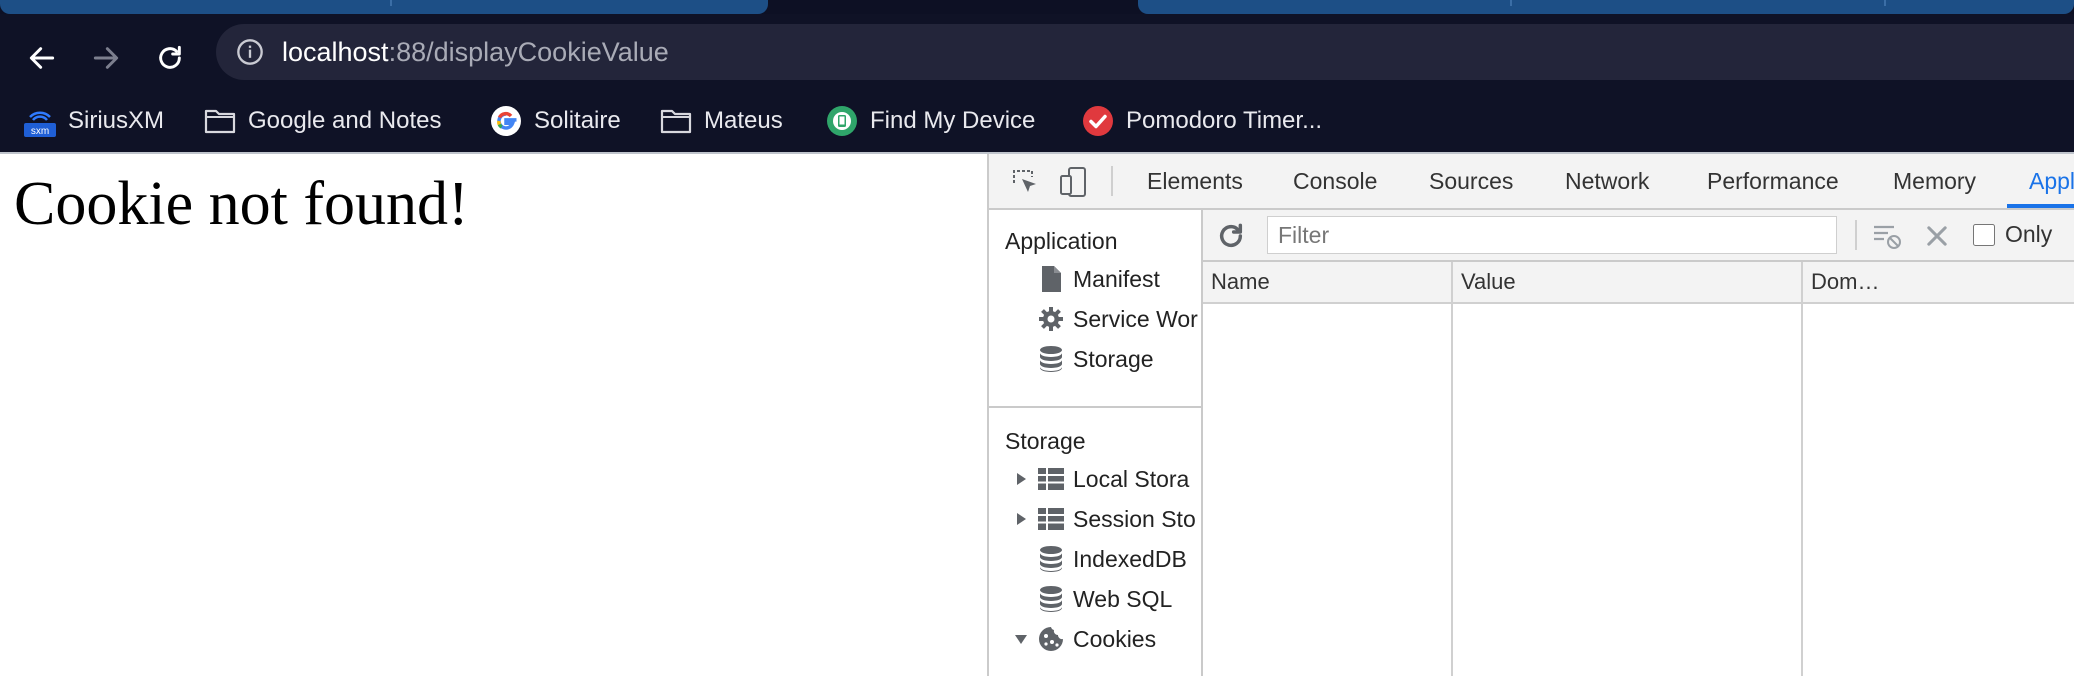 The width and height of the screenshot is (2074, 676). I want to click on google-icon, so click(506, 121).